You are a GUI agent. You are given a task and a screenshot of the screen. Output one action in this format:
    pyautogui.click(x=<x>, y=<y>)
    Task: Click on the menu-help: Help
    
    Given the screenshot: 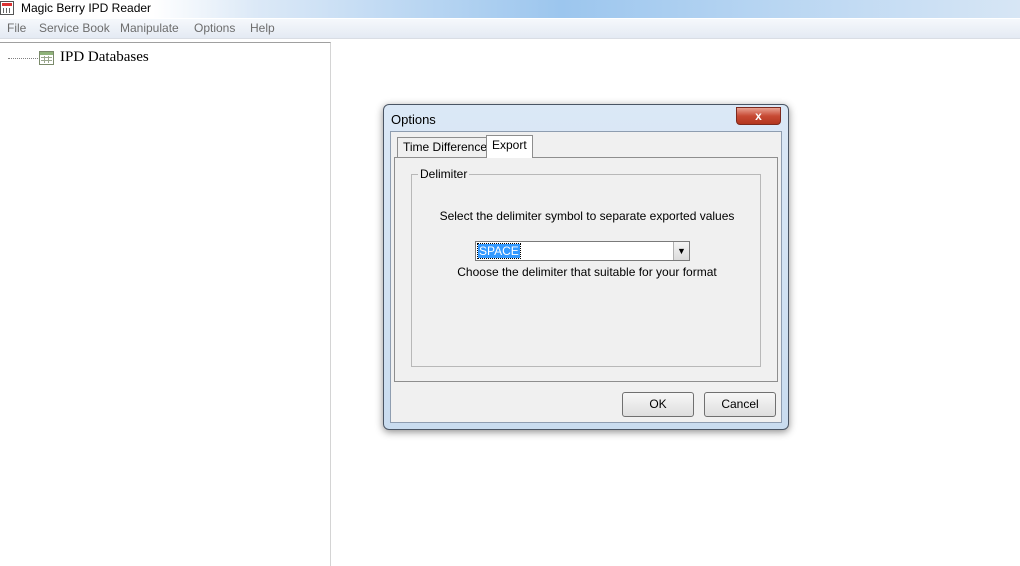 What is the action you would take?
    pyautogui.click(x=262, y=28)
    